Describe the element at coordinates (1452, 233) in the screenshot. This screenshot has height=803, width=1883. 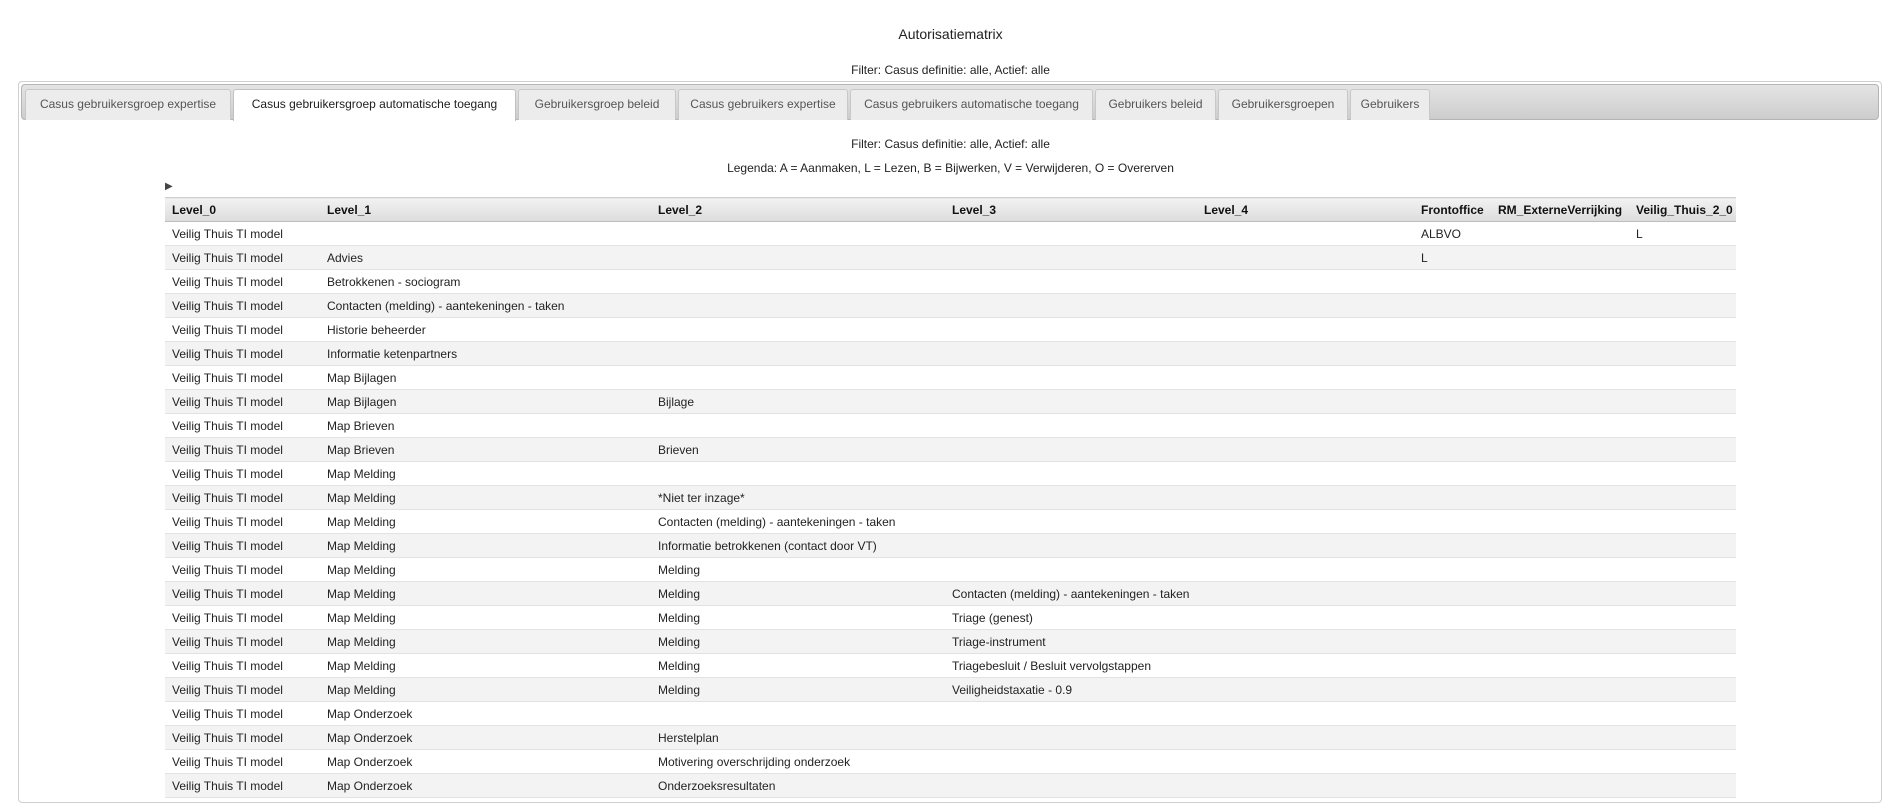
I see `cell-frontoffice: ALBVO` at that location.